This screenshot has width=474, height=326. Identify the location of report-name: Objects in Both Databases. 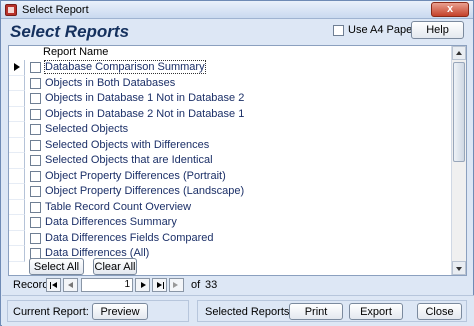
(110, 82).